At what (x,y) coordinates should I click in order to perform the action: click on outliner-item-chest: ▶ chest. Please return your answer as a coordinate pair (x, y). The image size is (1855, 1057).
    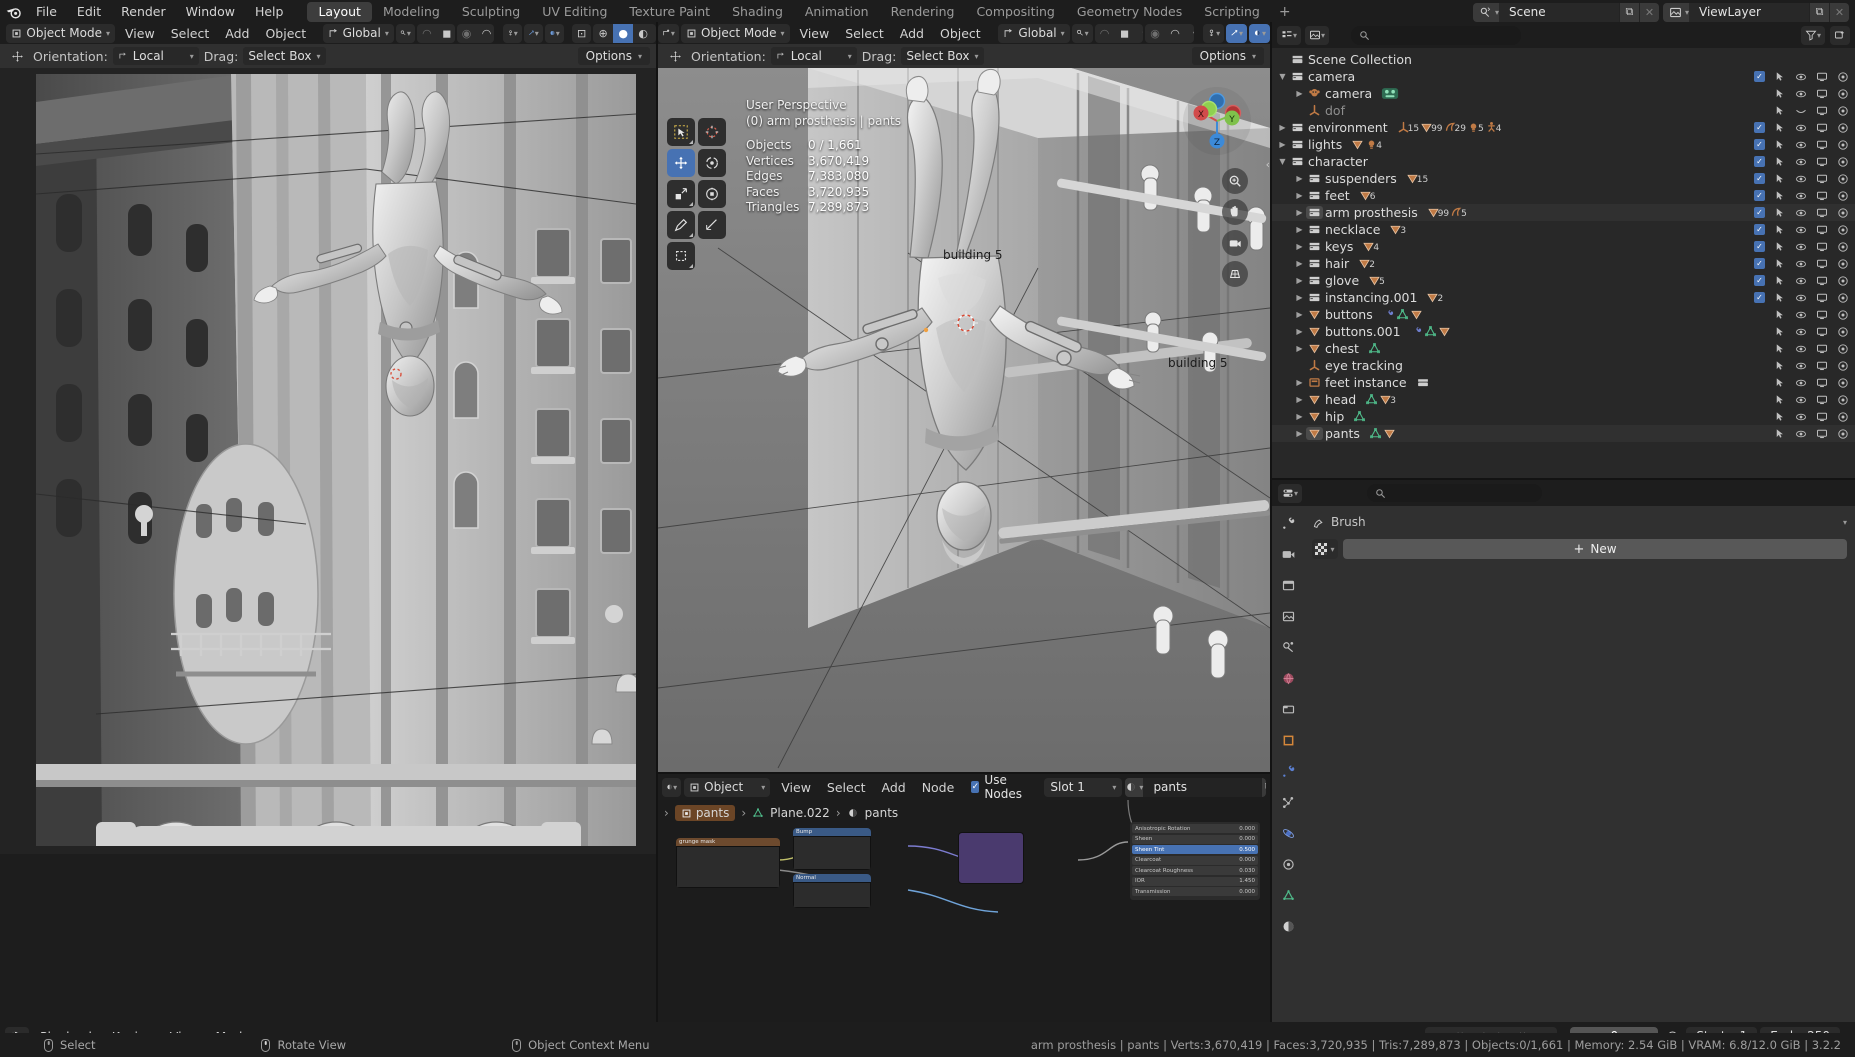
    Looking at the image, I should click on (1563, 348).